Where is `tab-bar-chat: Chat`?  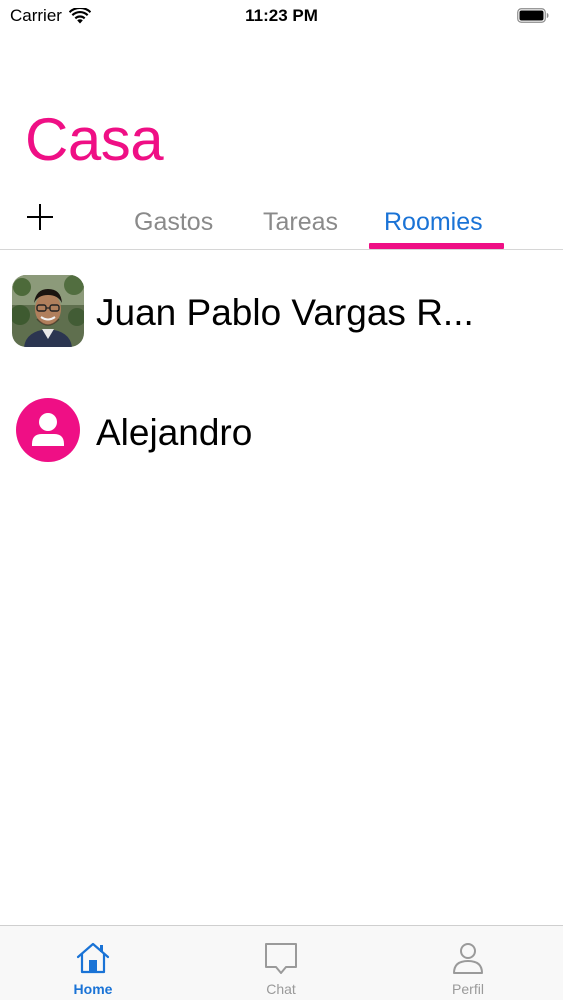
tab-bar-chat: Chat is located at coordinates (281, 963).